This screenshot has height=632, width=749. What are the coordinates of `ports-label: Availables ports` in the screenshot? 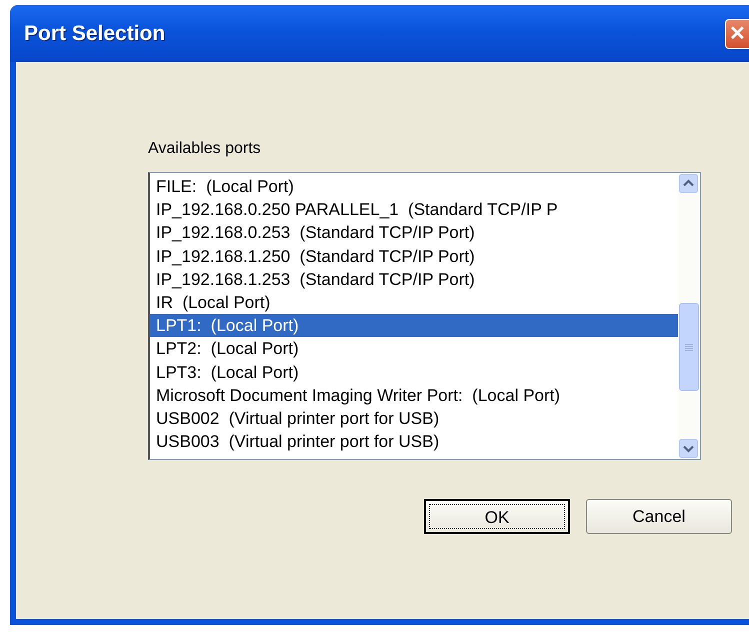 It's located at (205, 149).